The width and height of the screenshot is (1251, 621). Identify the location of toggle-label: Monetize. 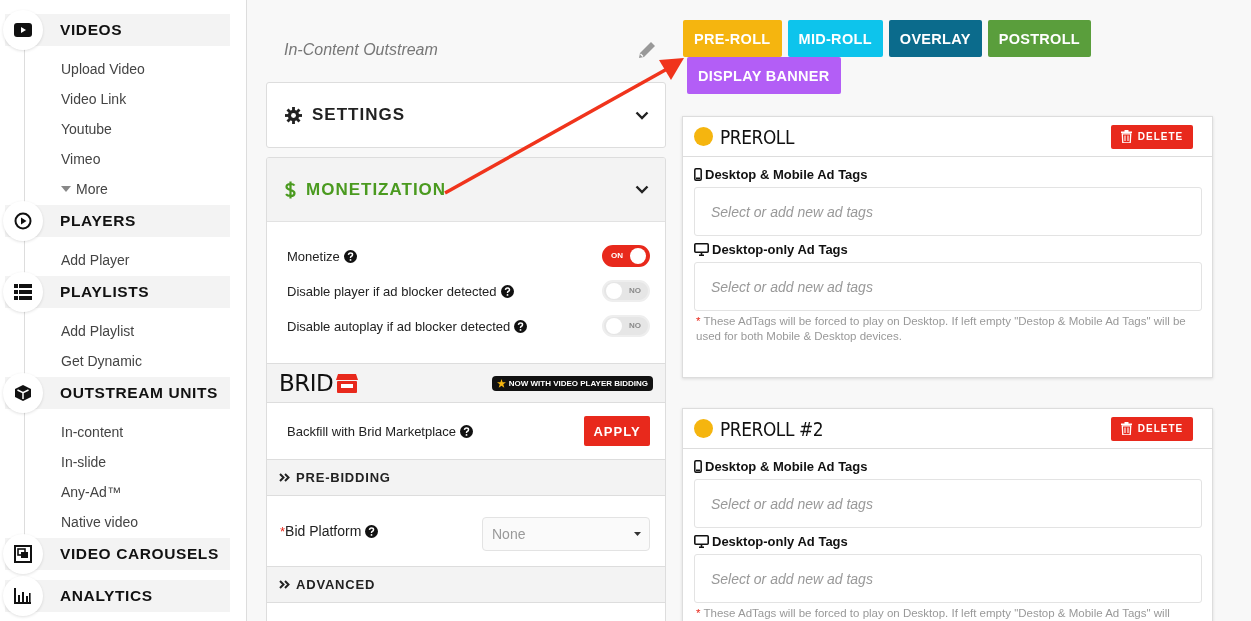
(313, 256).